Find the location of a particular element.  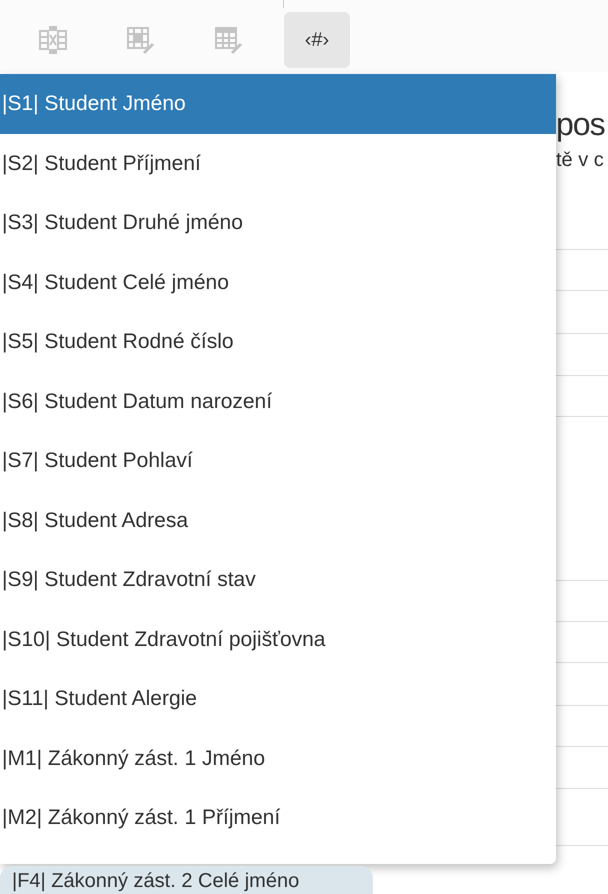

menu-item: |S2| Student Příjmení is located at coordinates (278, 163).